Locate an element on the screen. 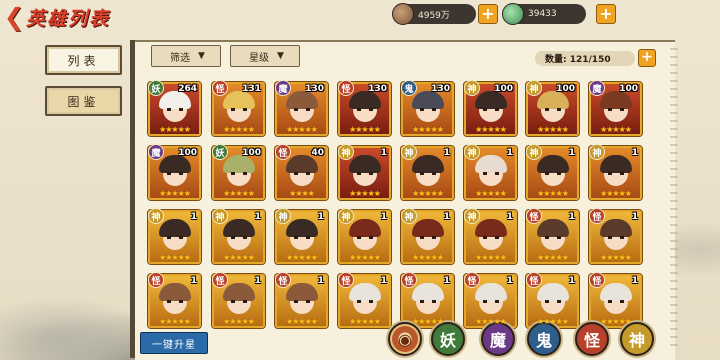  filter-dropdown: 筛选 ▼ is located at coordinates (186, 56).